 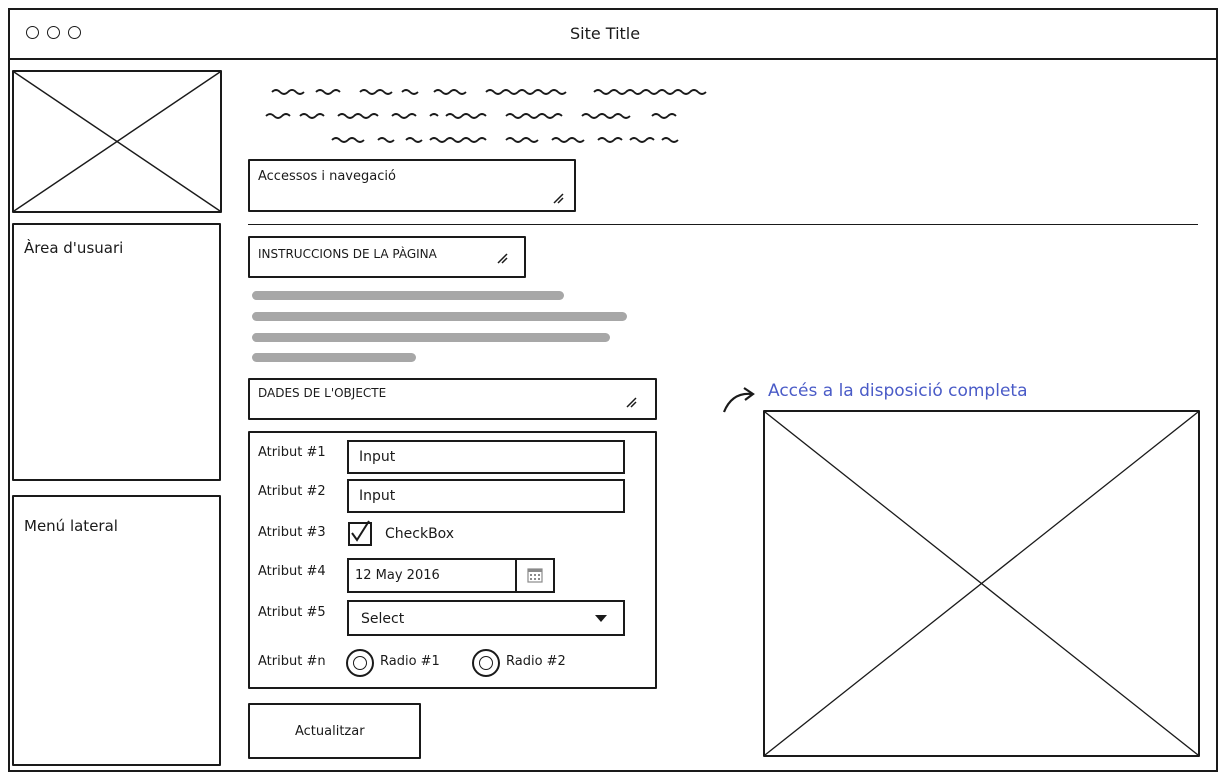 I want to click on title-bar: Site Title, so click(x=613, y=34).